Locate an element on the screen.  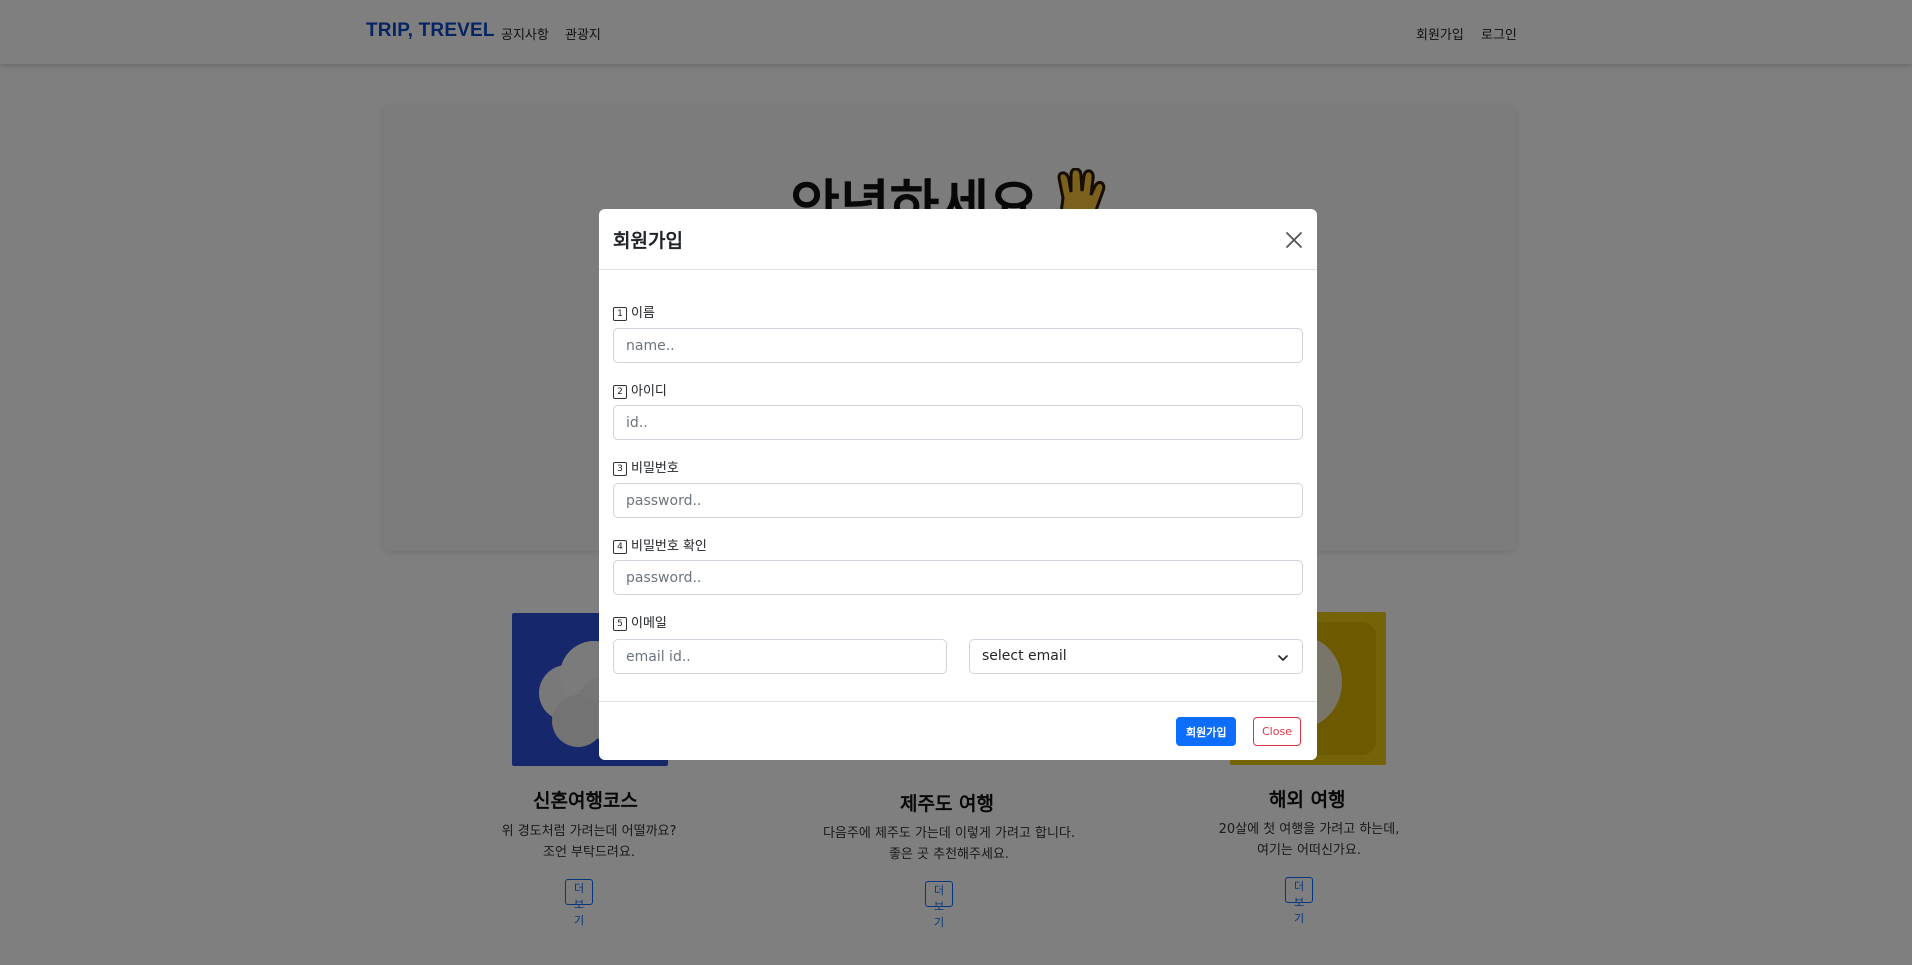
email-id-input is located at coordinates (780, 656).